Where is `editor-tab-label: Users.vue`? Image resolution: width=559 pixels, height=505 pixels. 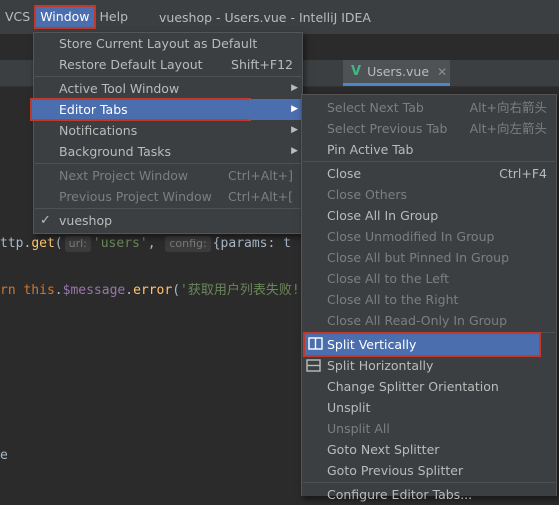
editor-tab-label: Users.vue is located at coordinates (398, 71).